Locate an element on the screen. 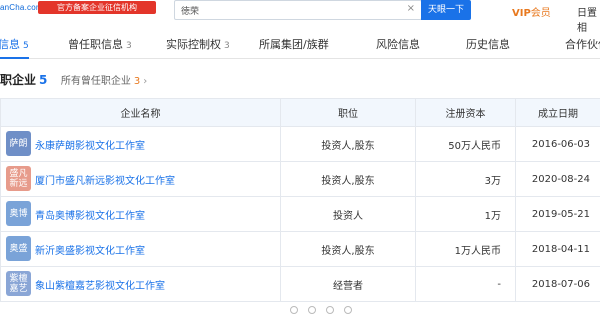 The image size is (600, 317). date-cell: 2018-04-11 is located at coordinates (558, 249).